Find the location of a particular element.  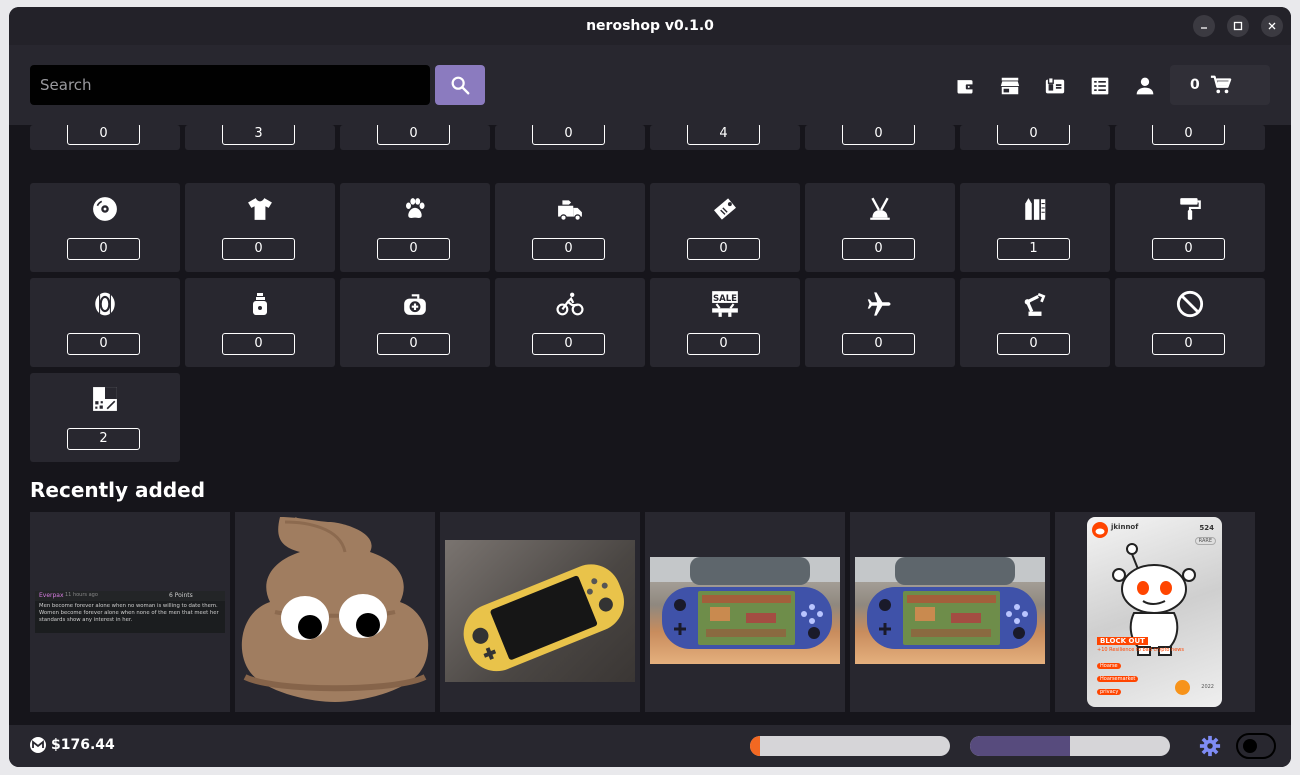

medicine-bottle-icon is located at coordinates (260, 304).